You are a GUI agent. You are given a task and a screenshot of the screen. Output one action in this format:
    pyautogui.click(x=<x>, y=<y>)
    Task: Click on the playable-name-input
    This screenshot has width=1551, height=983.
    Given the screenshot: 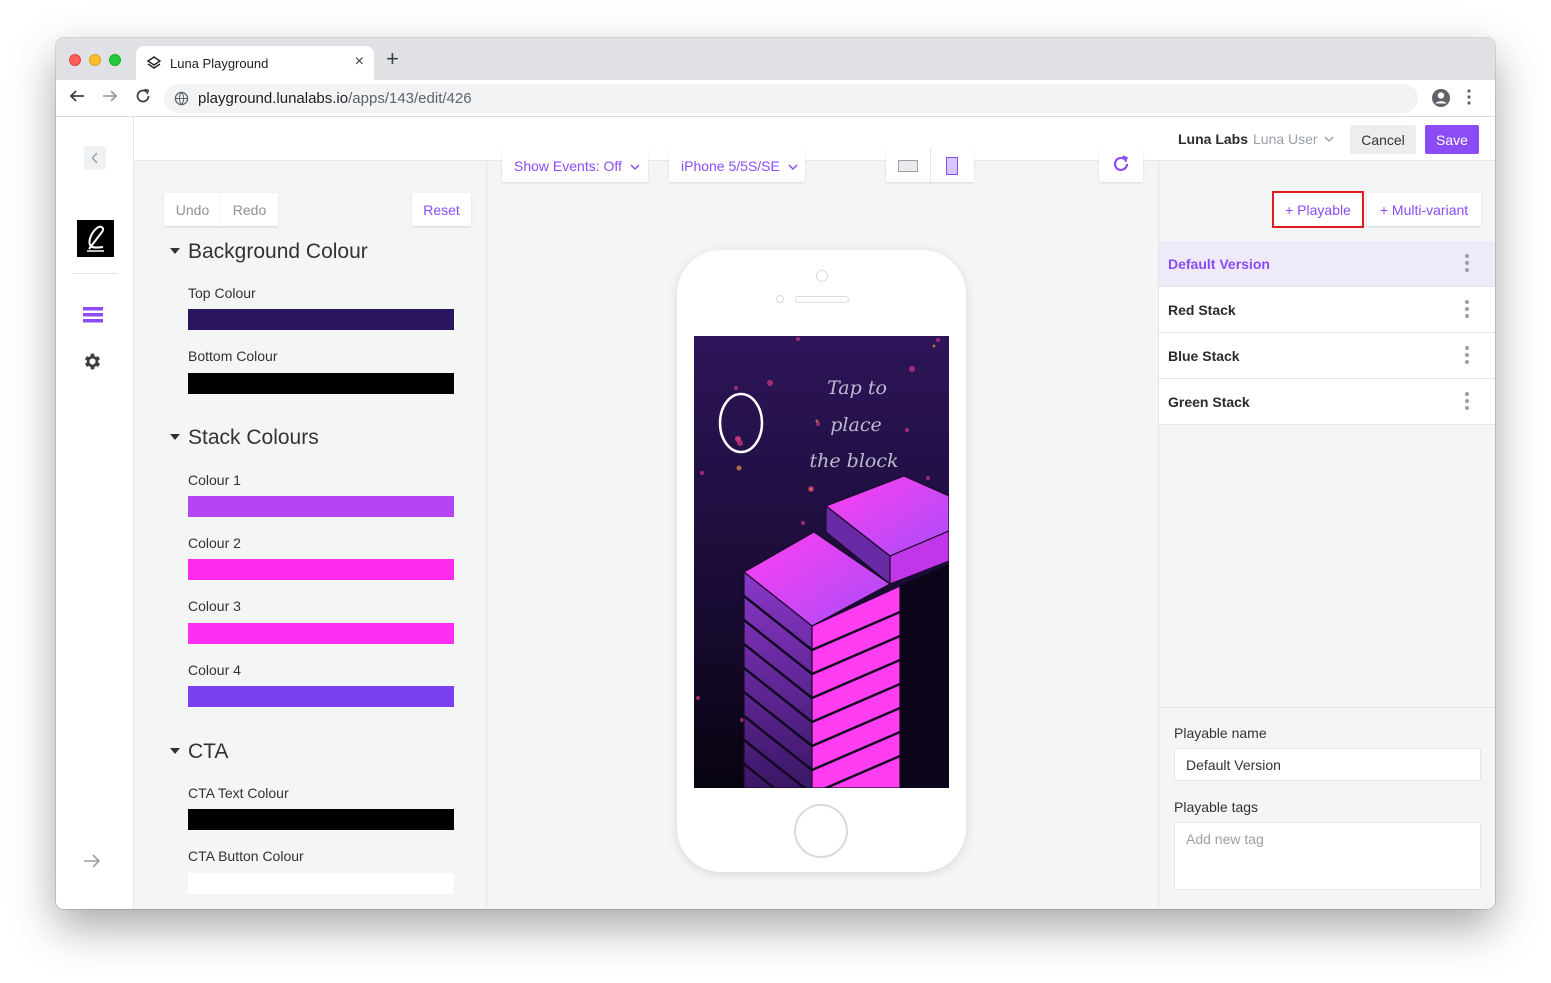 What is the action you would take?
    pyautogui.click(x=1327, y=764)
    